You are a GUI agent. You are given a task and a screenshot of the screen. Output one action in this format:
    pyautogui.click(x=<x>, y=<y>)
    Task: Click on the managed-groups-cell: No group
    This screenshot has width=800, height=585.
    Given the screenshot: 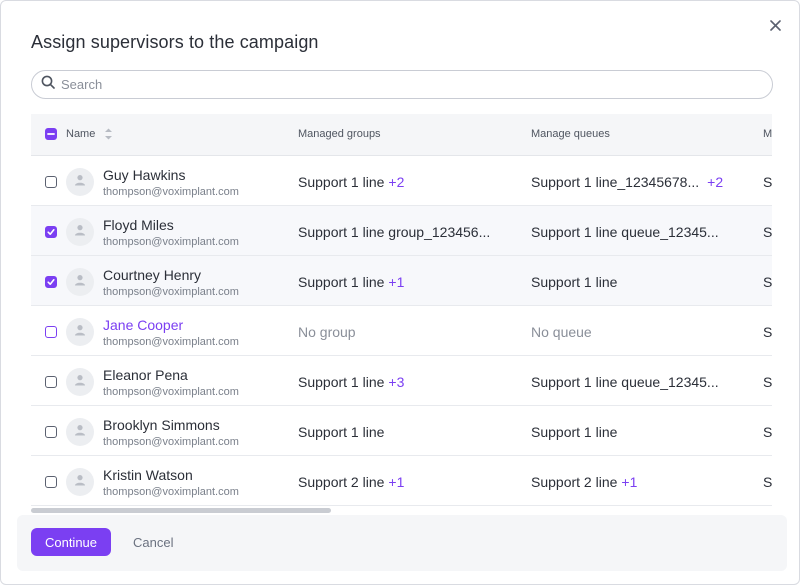 What is the action you would take?
    pyautogui.click(x=327, y=332)
    